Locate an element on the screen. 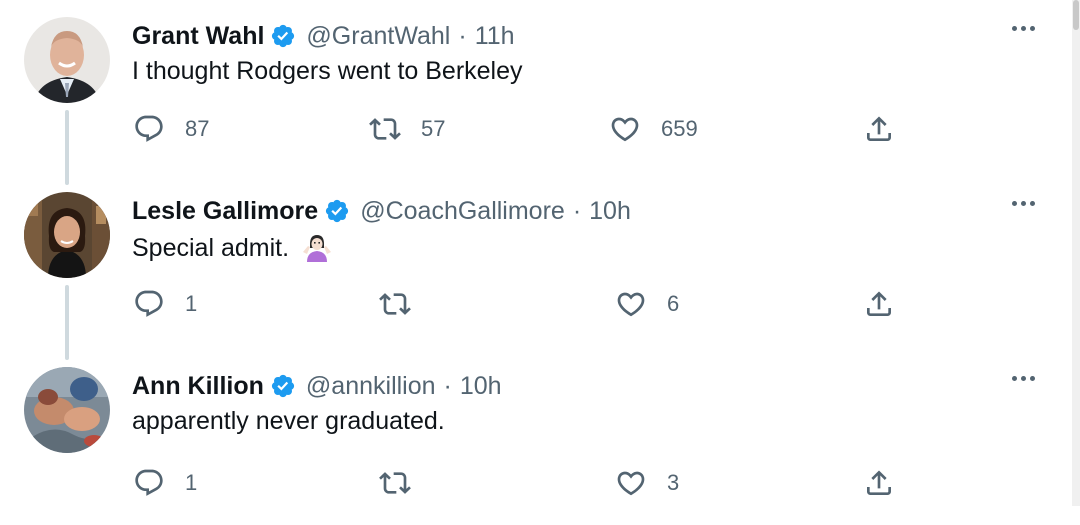 Image resolution: width=1080 pixels, height=525 pixels. tweet-text: I thought Rodgers went to Berkeley is located at coordinates (327, 71).